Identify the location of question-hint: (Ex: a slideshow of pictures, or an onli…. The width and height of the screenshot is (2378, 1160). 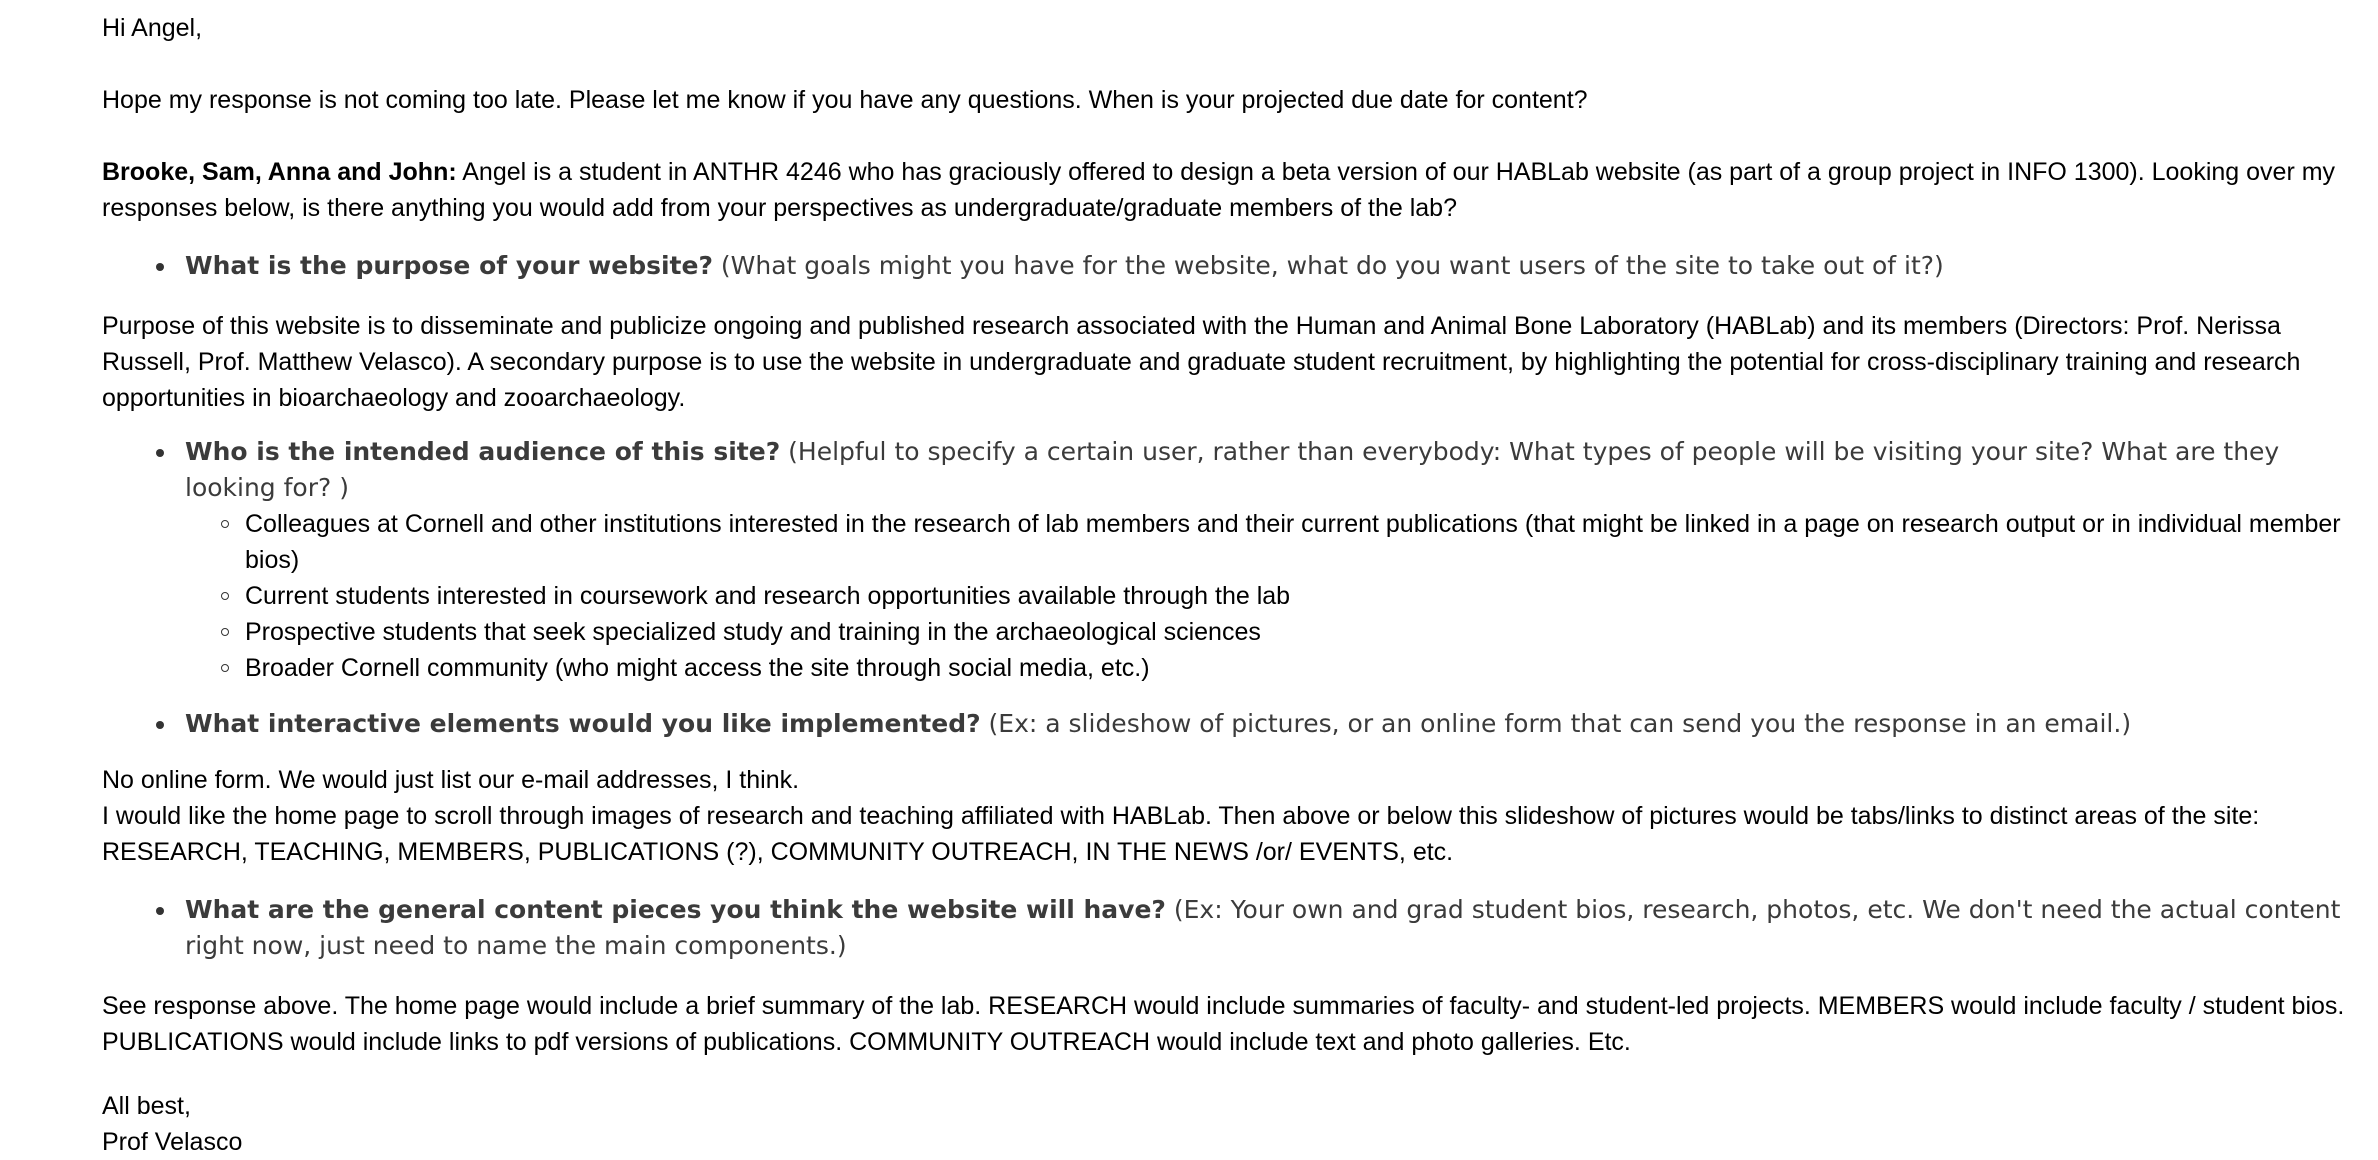
(1556, 723).